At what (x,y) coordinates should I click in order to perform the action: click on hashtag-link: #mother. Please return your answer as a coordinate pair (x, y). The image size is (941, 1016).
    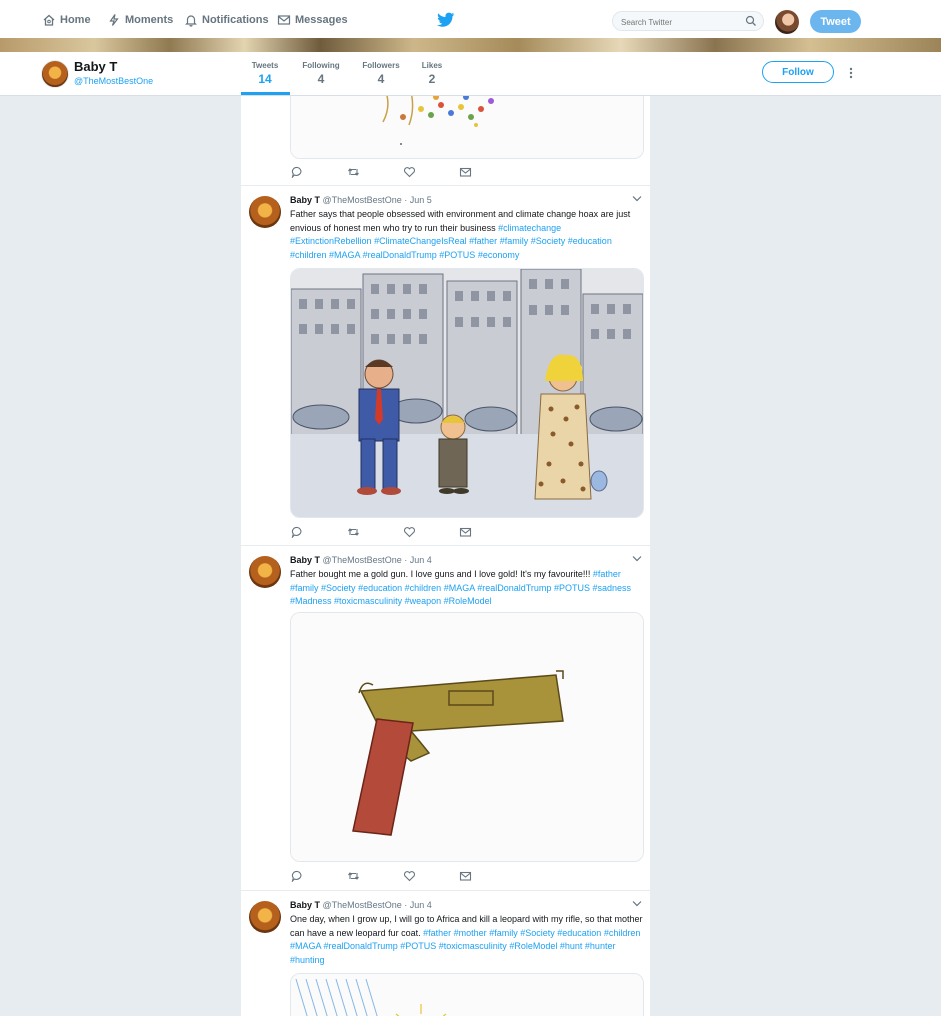
    Looking at the image, I should click on (470, 933).